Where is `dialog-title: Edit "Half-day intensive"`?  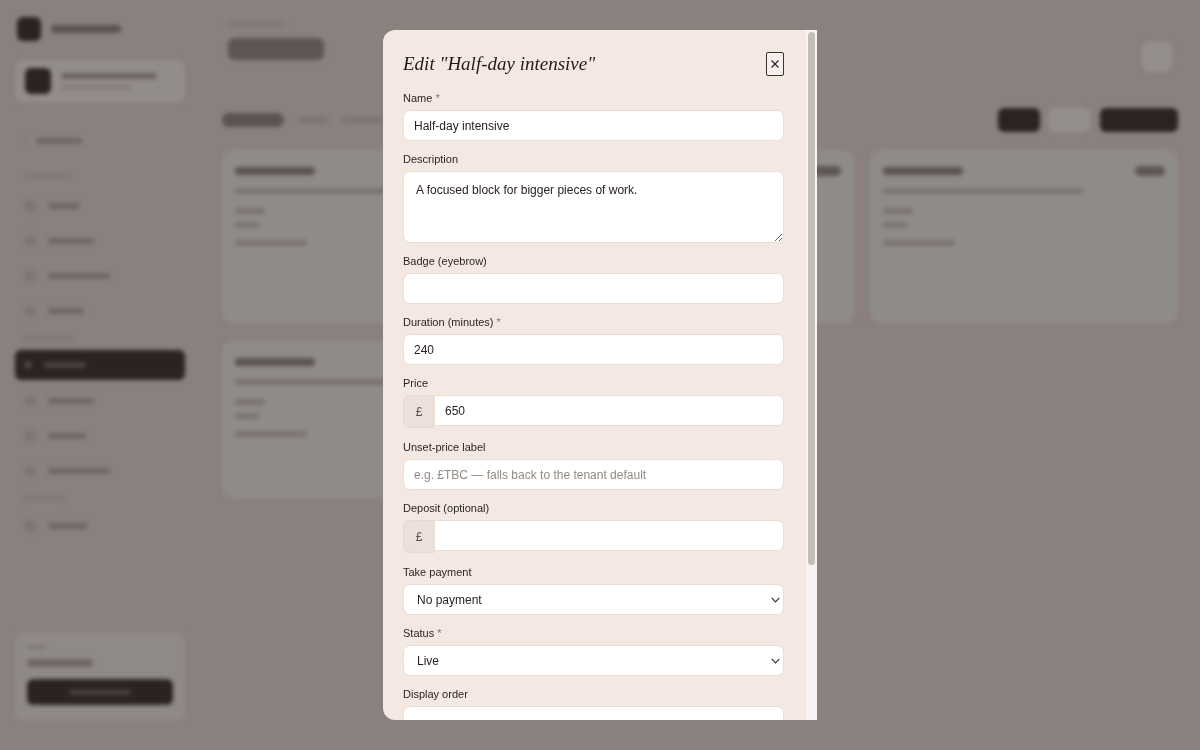
dialog-title: Edit "Half-day intensive" is located at coordinates (499, 64).